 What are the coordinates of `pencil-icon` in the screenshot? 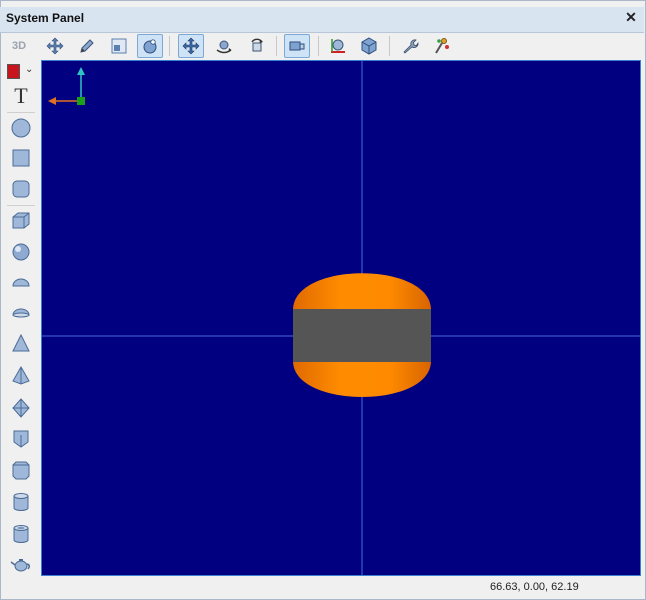 It's located at (87, 46).